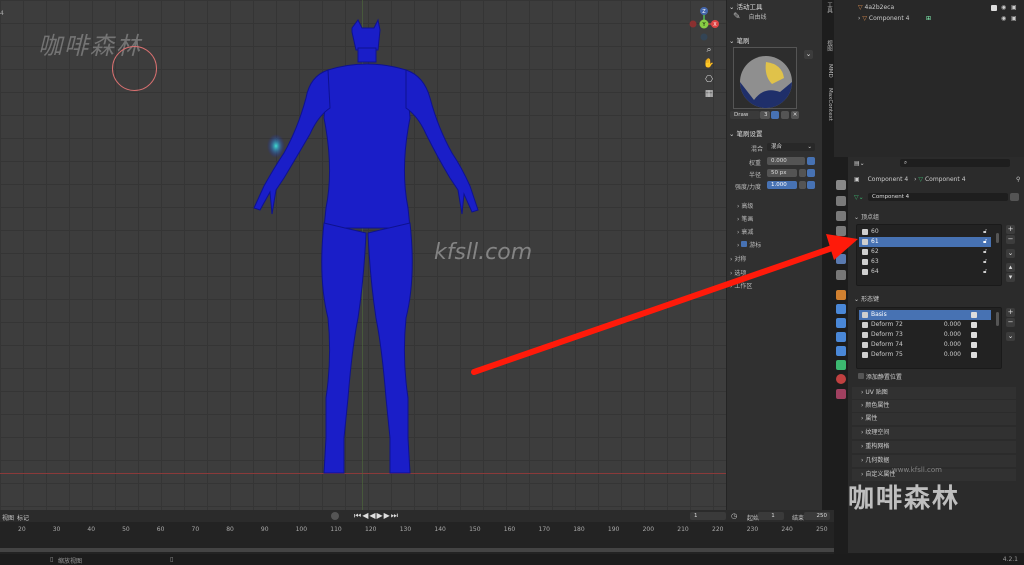 This screenshot has height=565, width=1024. I want to click on list-item: Basis, so click(925, 315).